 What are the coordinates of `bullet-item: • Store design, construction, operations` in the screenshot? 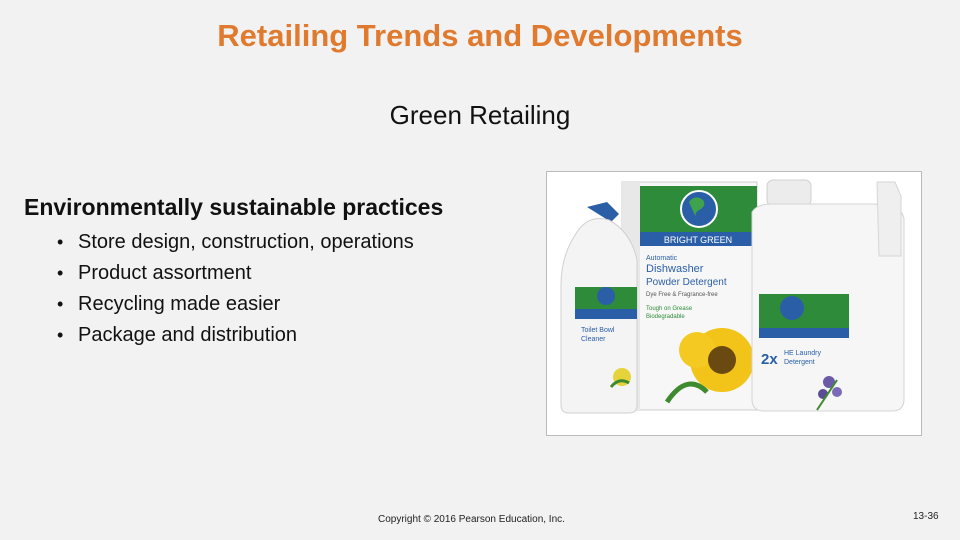 It's located at (235, 245).